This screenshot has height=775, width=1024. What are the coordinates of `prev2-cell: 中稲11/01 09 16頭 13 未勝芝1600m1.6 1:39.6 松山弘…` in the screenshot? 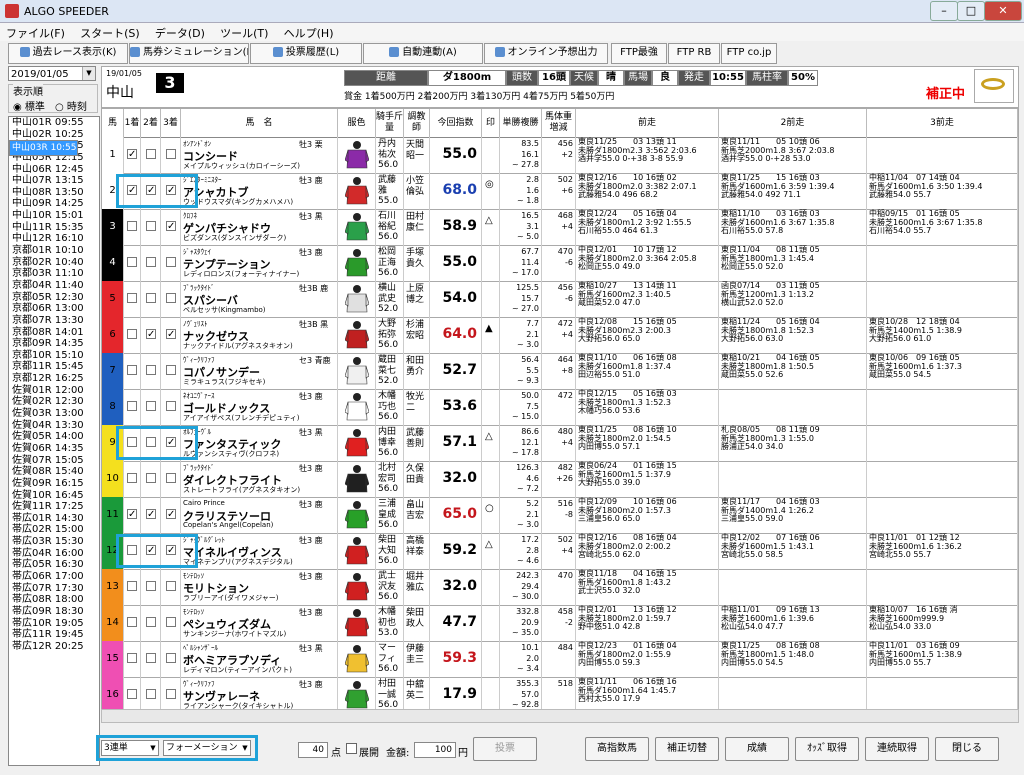 It's located at (793, 623).